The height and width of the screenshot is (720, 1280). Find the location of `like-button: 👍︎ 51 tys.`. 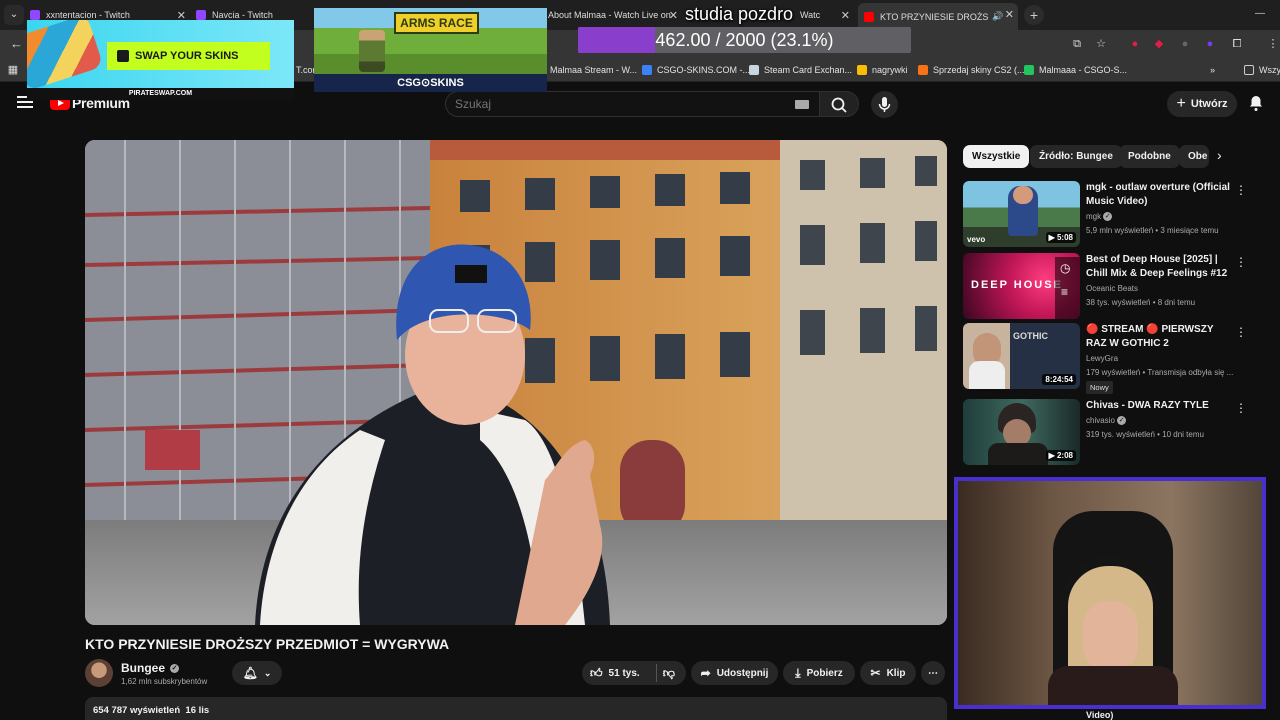

like-button: 👍︎ 51 tys. is located at coordinates (615, 673).